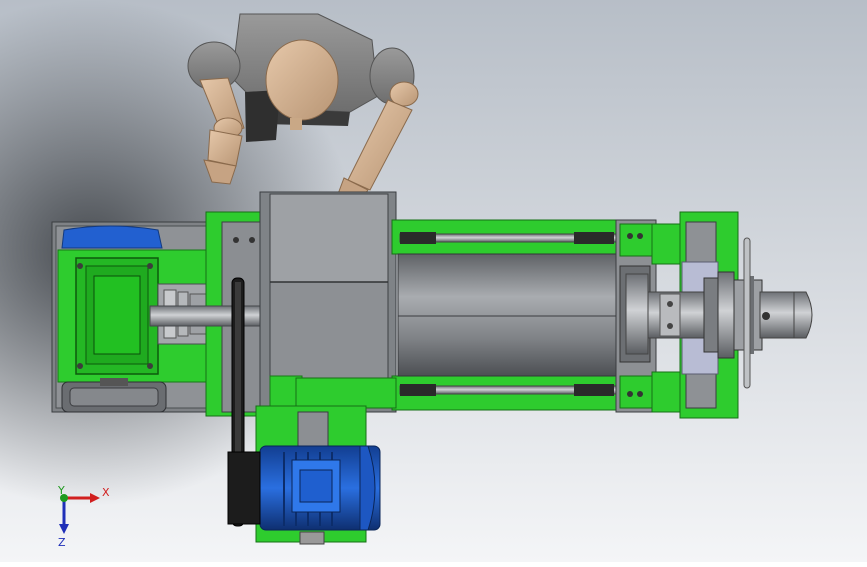  What do you see at coordinates (509, 315) in the screenshot?
I see `press-cage-drum` at bounding box center [509, 315].